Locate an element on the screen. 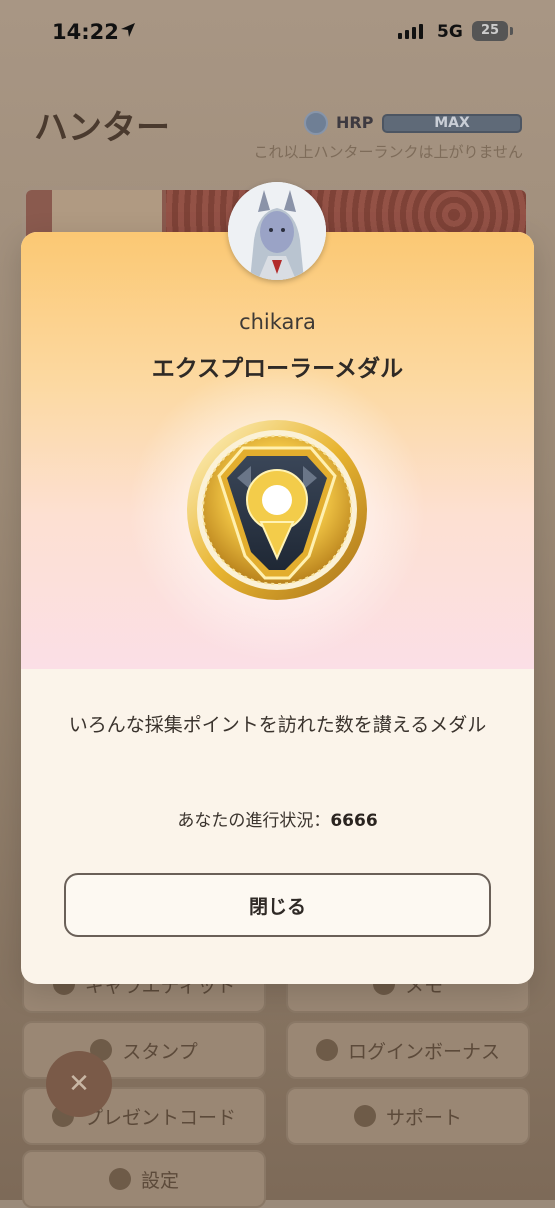 The image size is (555, 1208). signal-icon is located at coordinates (410, 31).